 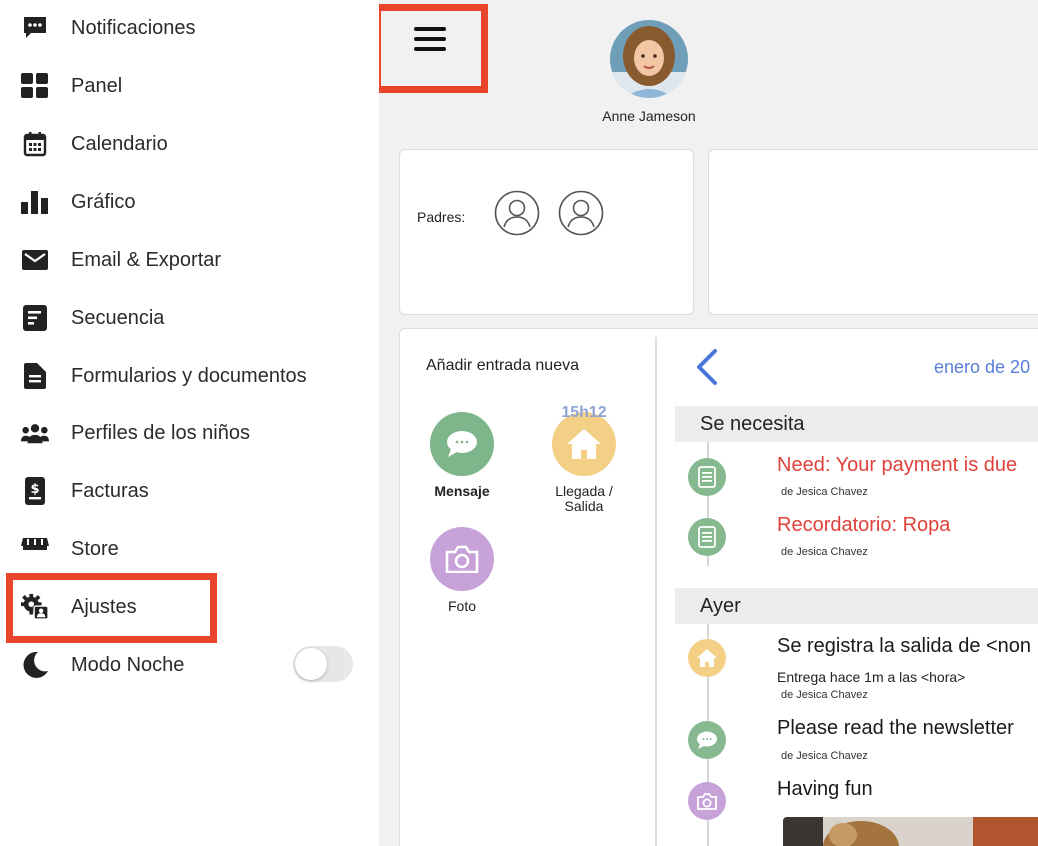 I want to click on sidebar-item-ajustes: Ajustes, so click(x=189, y=607).